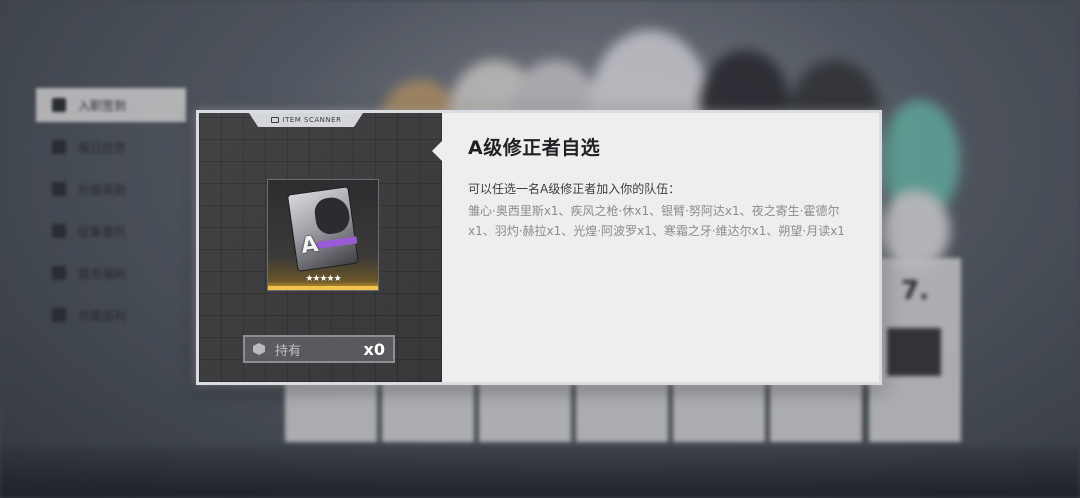 This screenshot has width=1080, height=498. I want to click on character-silhouette, so click(332, 215).